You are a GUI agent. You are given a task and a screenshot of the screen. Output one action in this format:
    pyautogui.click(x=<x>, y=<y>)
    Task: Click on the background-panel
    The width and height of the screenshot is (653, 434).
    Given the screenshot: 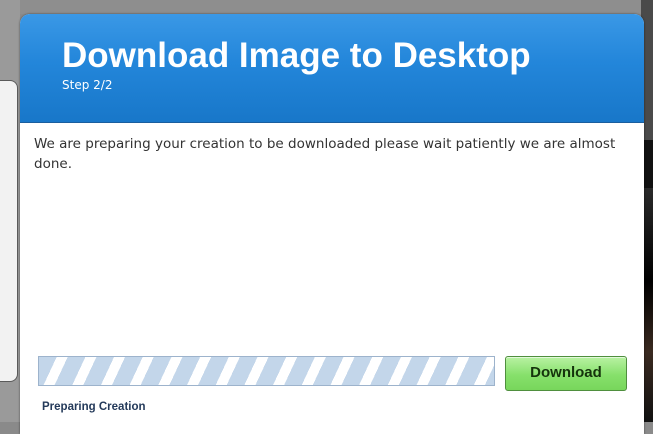 What is the action you would take?
    pyautogui.click(x=9, y=231)
    